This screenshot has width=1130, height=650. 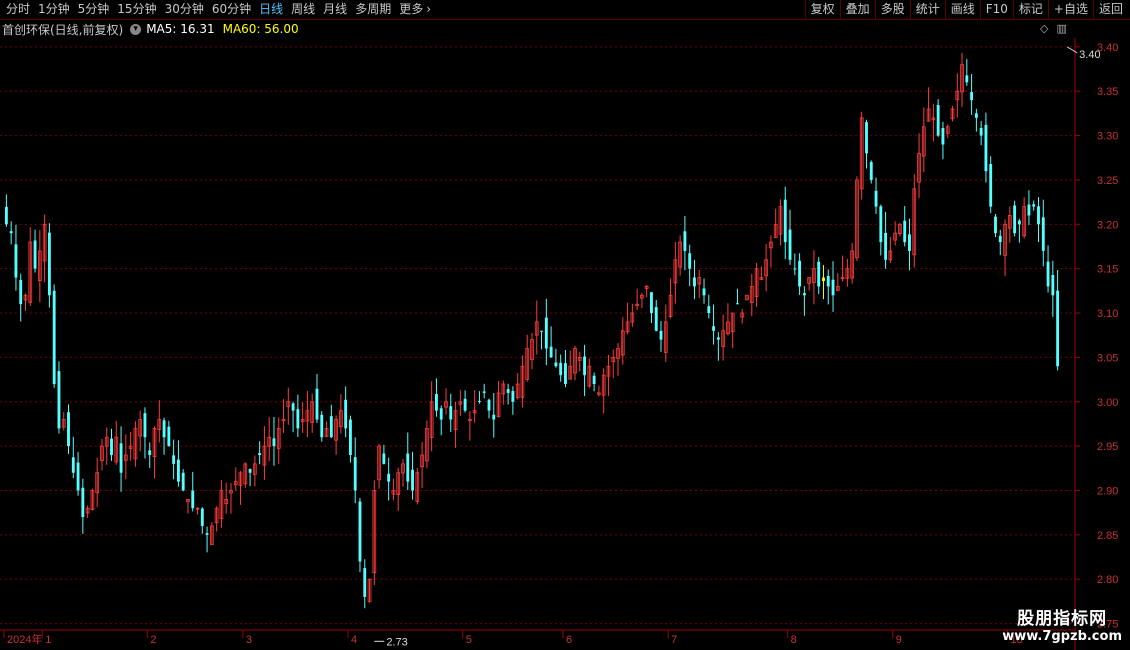 I want to click on tab-more: 更多 ›, so click(x=415, y=9).